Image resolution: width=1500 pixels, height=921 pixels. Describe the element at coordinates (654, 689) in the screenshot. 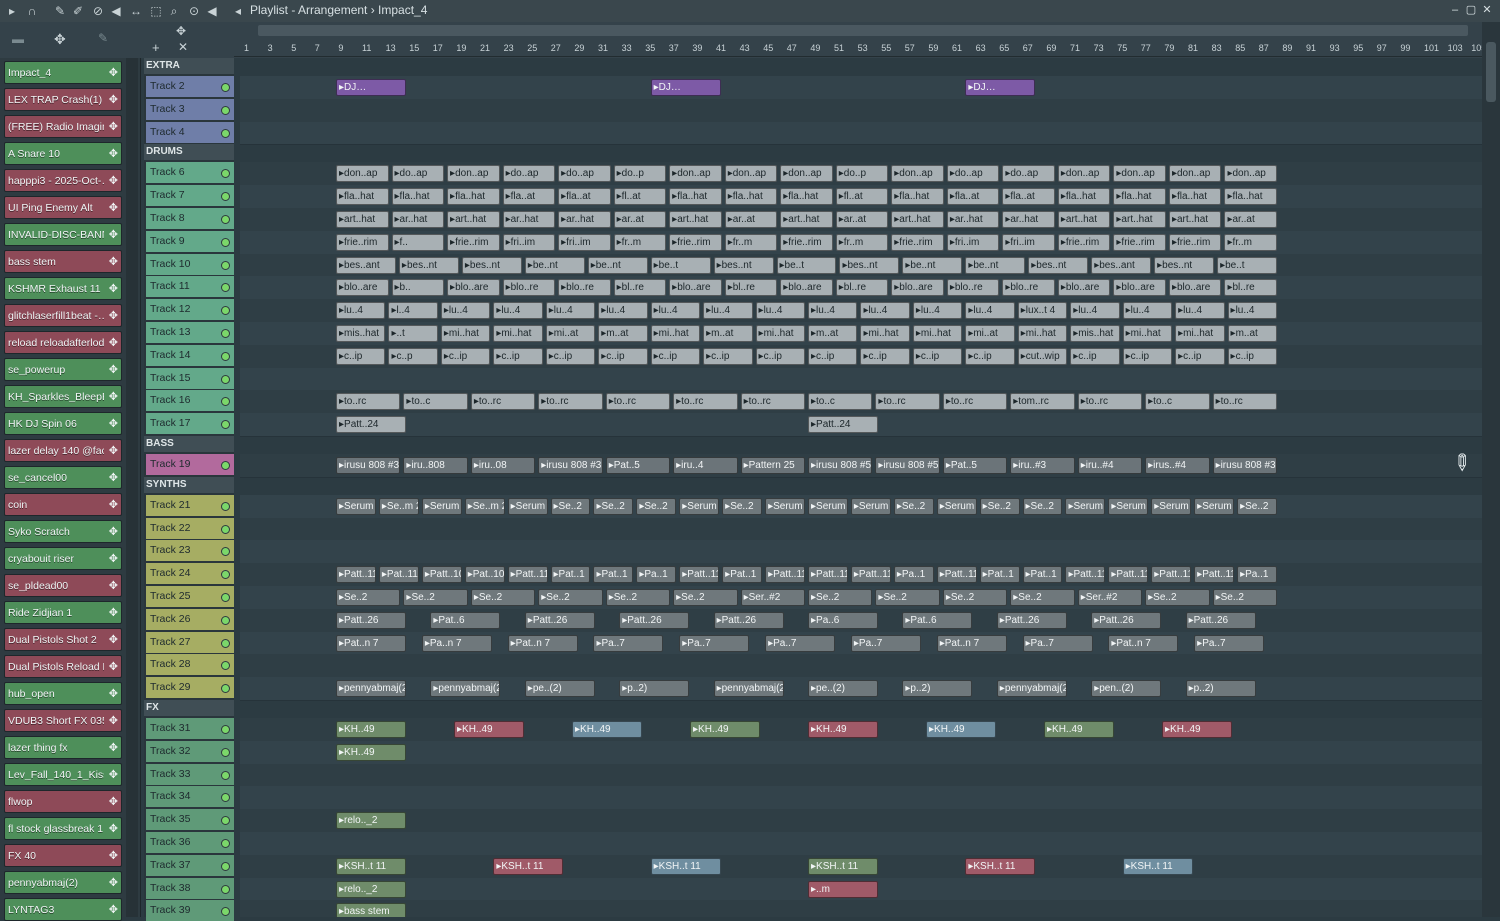

I see `playlist-clip: ▸p..2)` at that location.